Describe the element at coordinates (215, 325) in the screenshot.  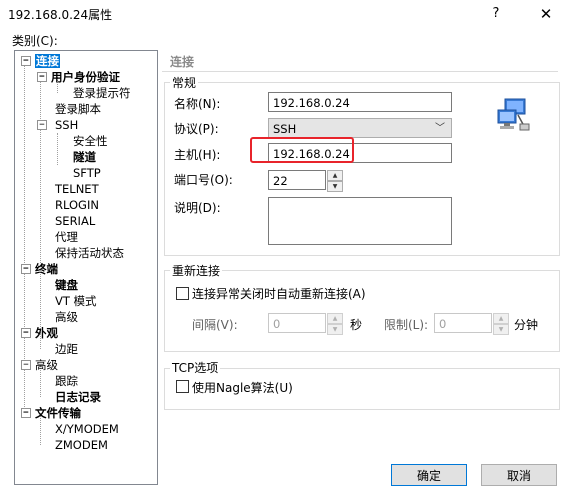
I see `interval-label: 间隔(V):` at that location.